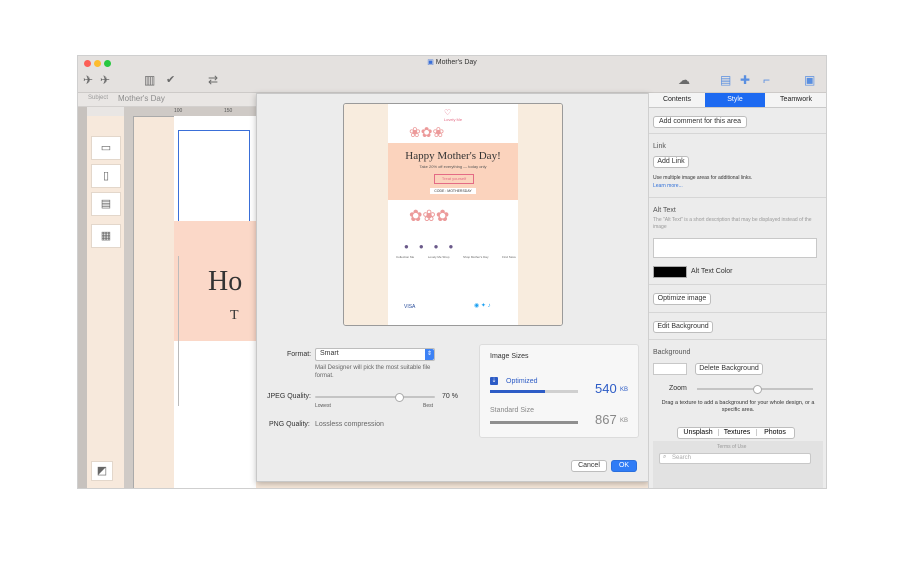  Describe the element at coordinates (684, 80) in the screenshot. I see `cloud-icon: ☁` at that location.